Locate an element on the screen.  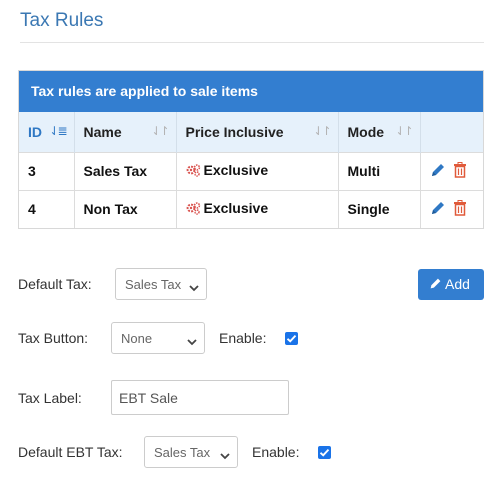
page-title: Tax Rules is located at coordinates (62, 20).